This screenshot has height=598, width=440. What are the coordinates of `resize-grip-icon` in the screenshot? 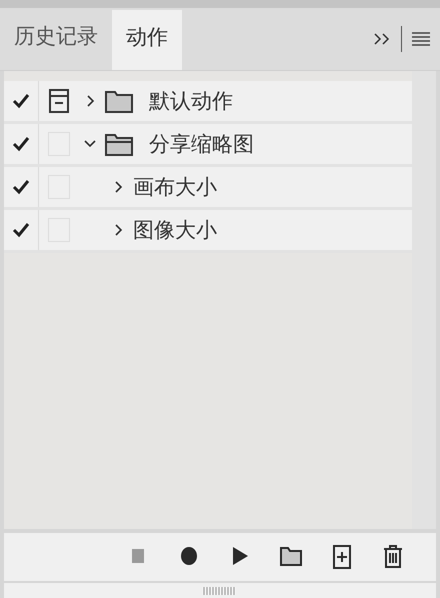 It's located at (220, 591).